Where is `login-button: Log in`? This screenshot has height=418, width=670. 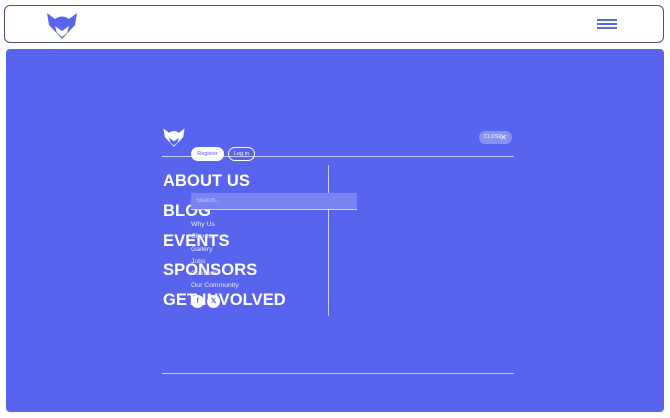 login-button: Log in is located at coordinates (241, 154).